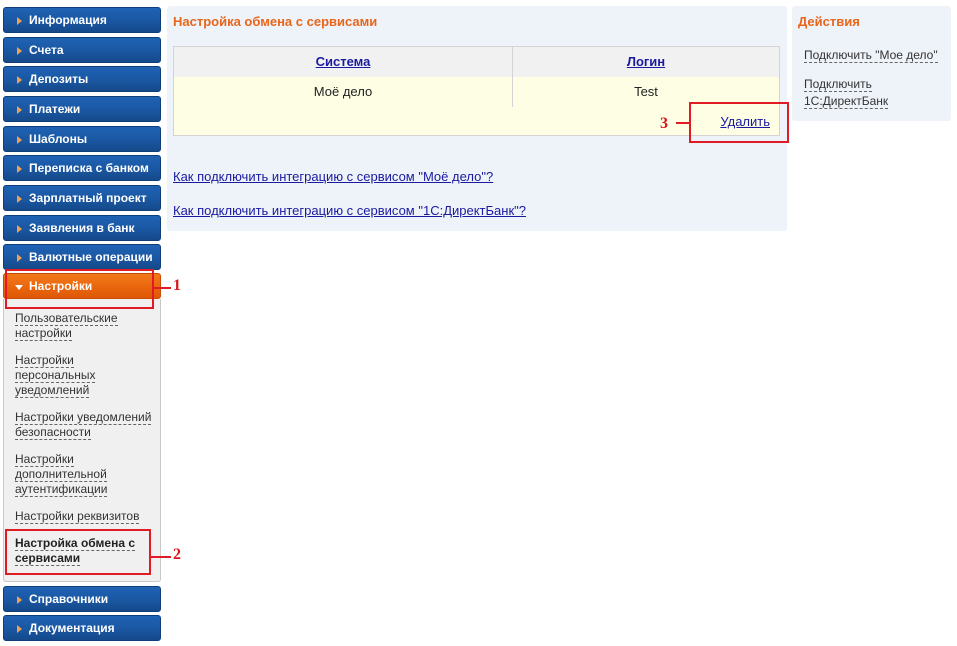 This screenshot has height=646, width=957. Describe the element at coordinates (82, 50) in the screenshot. I see `nav-item-accounts: Счета` at that location.